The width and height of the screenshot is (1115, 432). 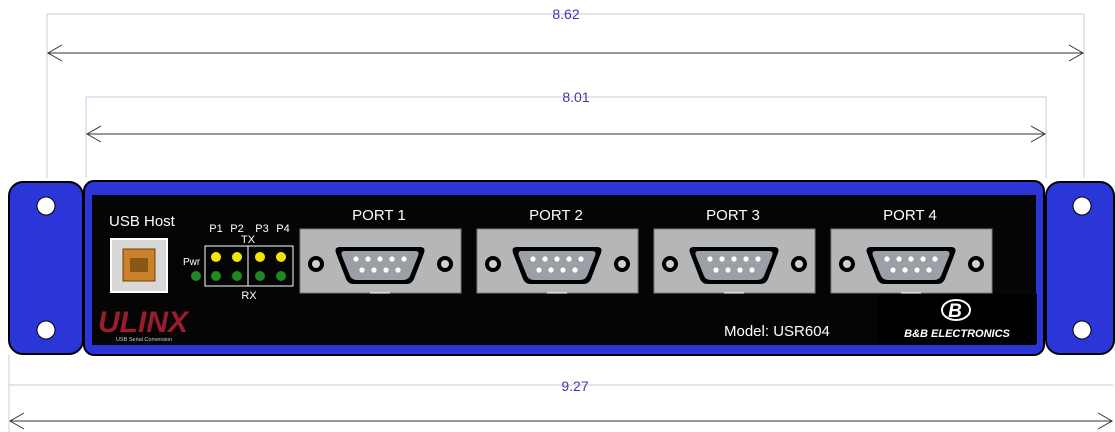 I want to click on rx-led-p4-icon, so click(x=281, y=276).